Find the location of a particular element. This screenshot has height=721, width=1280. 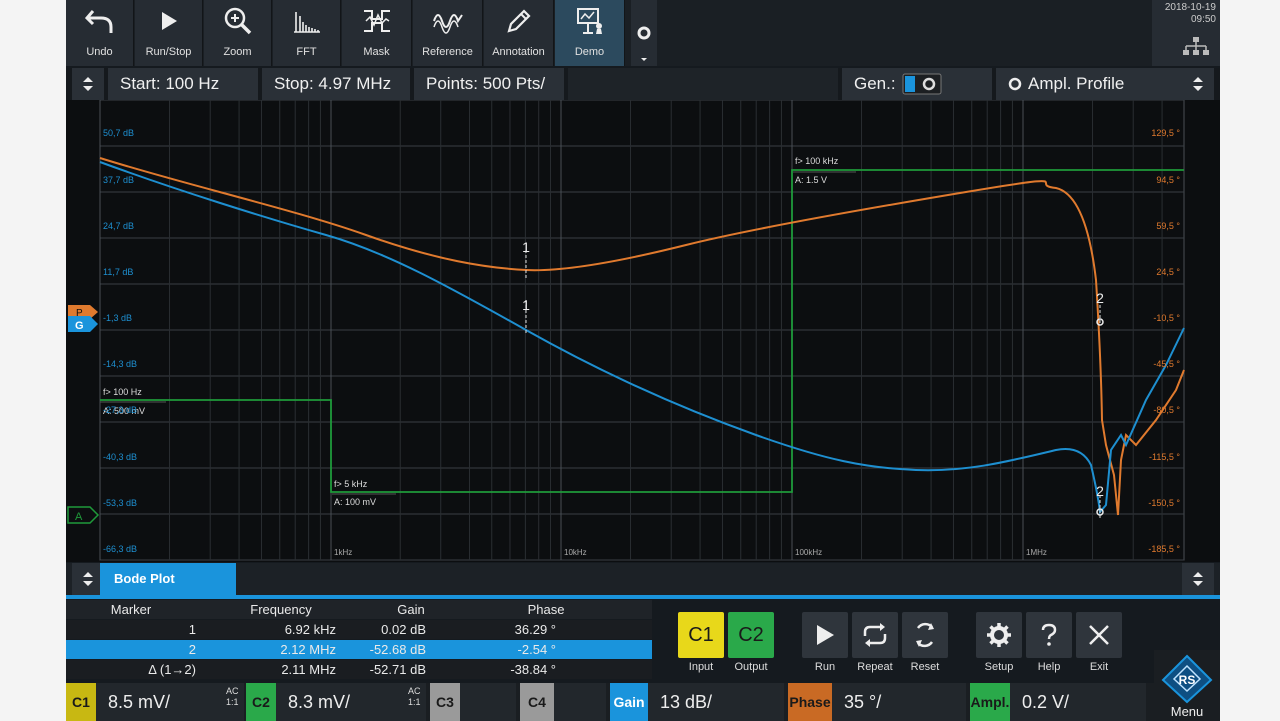

c4-tag: C4 is located at coordinates (537, 702).